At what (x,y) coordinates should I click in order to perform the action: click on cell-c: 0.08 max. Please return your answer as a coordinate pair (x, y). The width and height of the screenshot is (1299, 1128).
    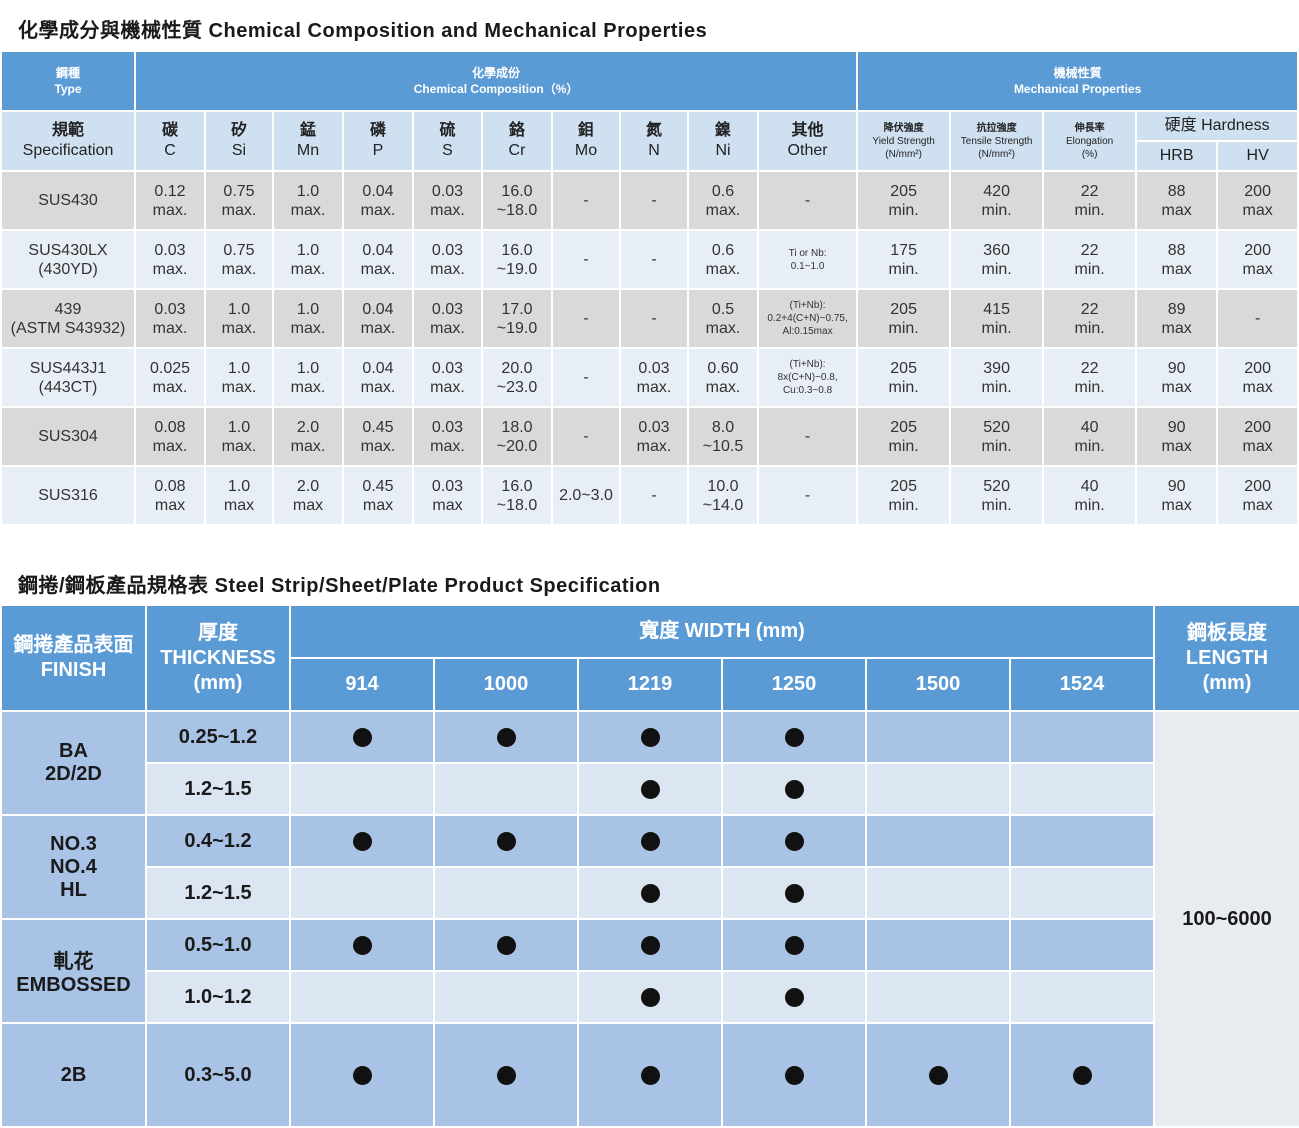
    Looking at the image, I should click on (170, 495).